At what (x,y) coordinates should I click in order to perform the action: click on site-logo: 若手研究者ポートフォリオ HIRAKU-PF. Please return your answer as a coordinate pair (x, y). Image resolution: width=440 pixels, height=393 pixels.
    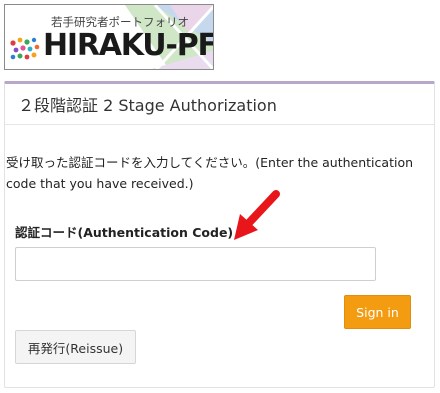
    Looking at the image, I should click on (109, 37).